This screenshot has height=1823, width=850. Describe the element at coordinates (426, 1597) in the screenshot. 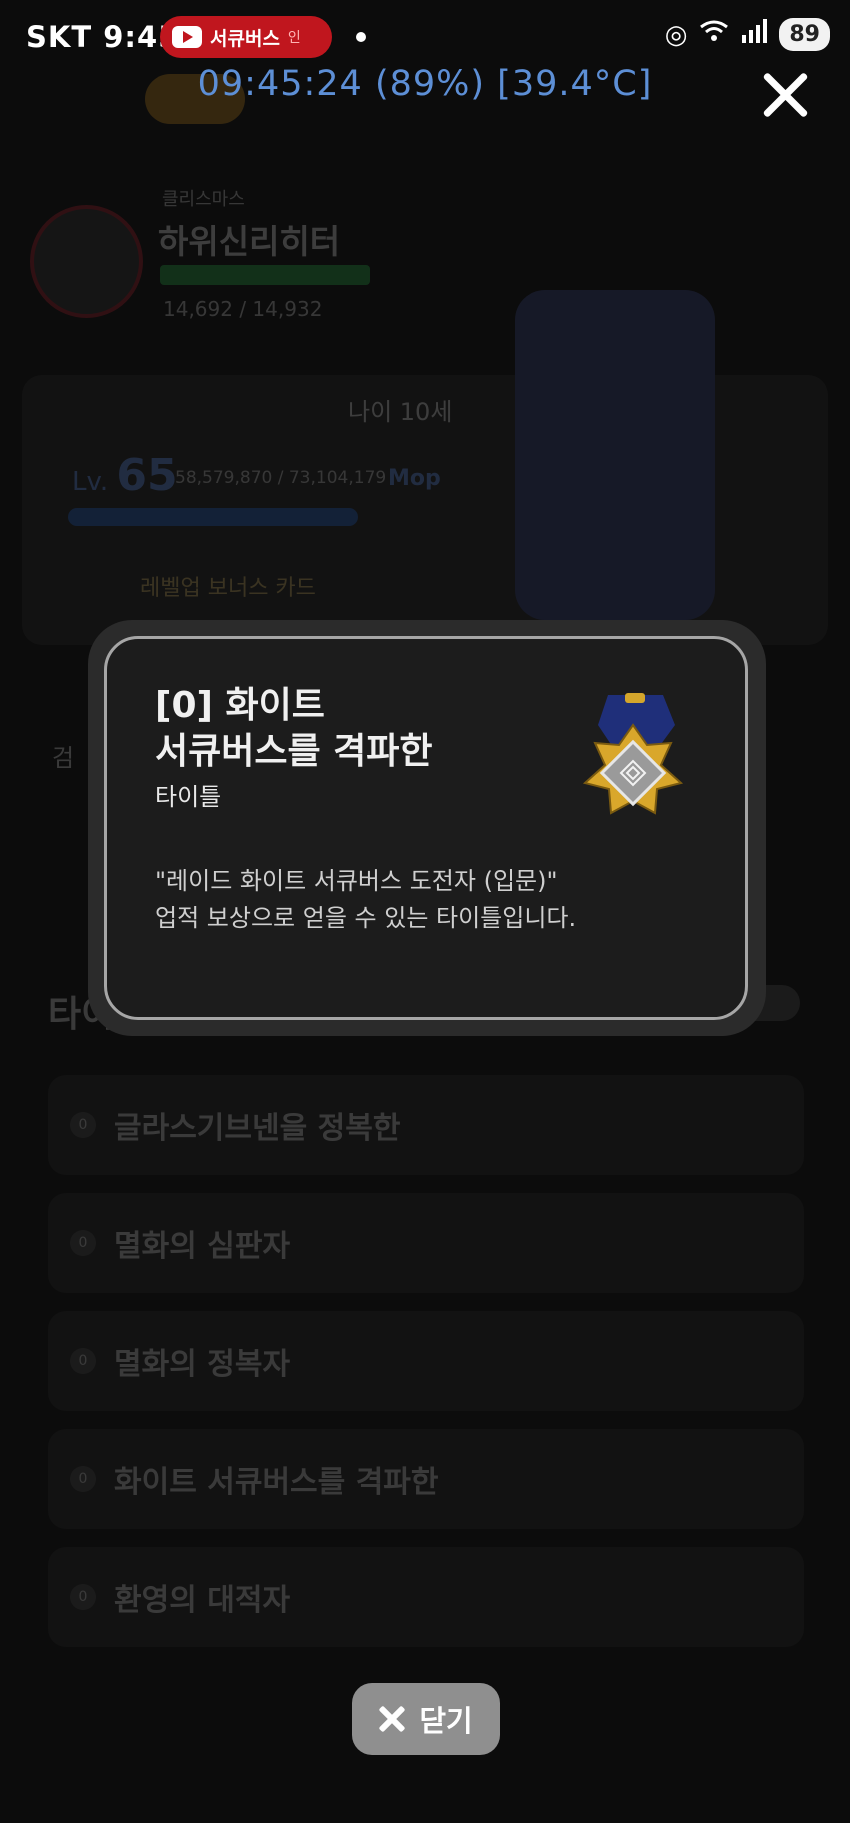

I see `list-item: 0 환영의 대적자` at that location.